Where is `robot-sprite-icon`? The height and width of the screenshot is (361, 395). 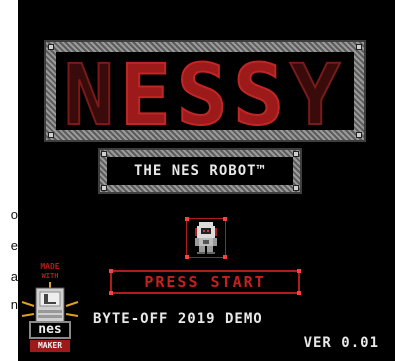
robot-sprite-icon is located at coordinates (206, 238).